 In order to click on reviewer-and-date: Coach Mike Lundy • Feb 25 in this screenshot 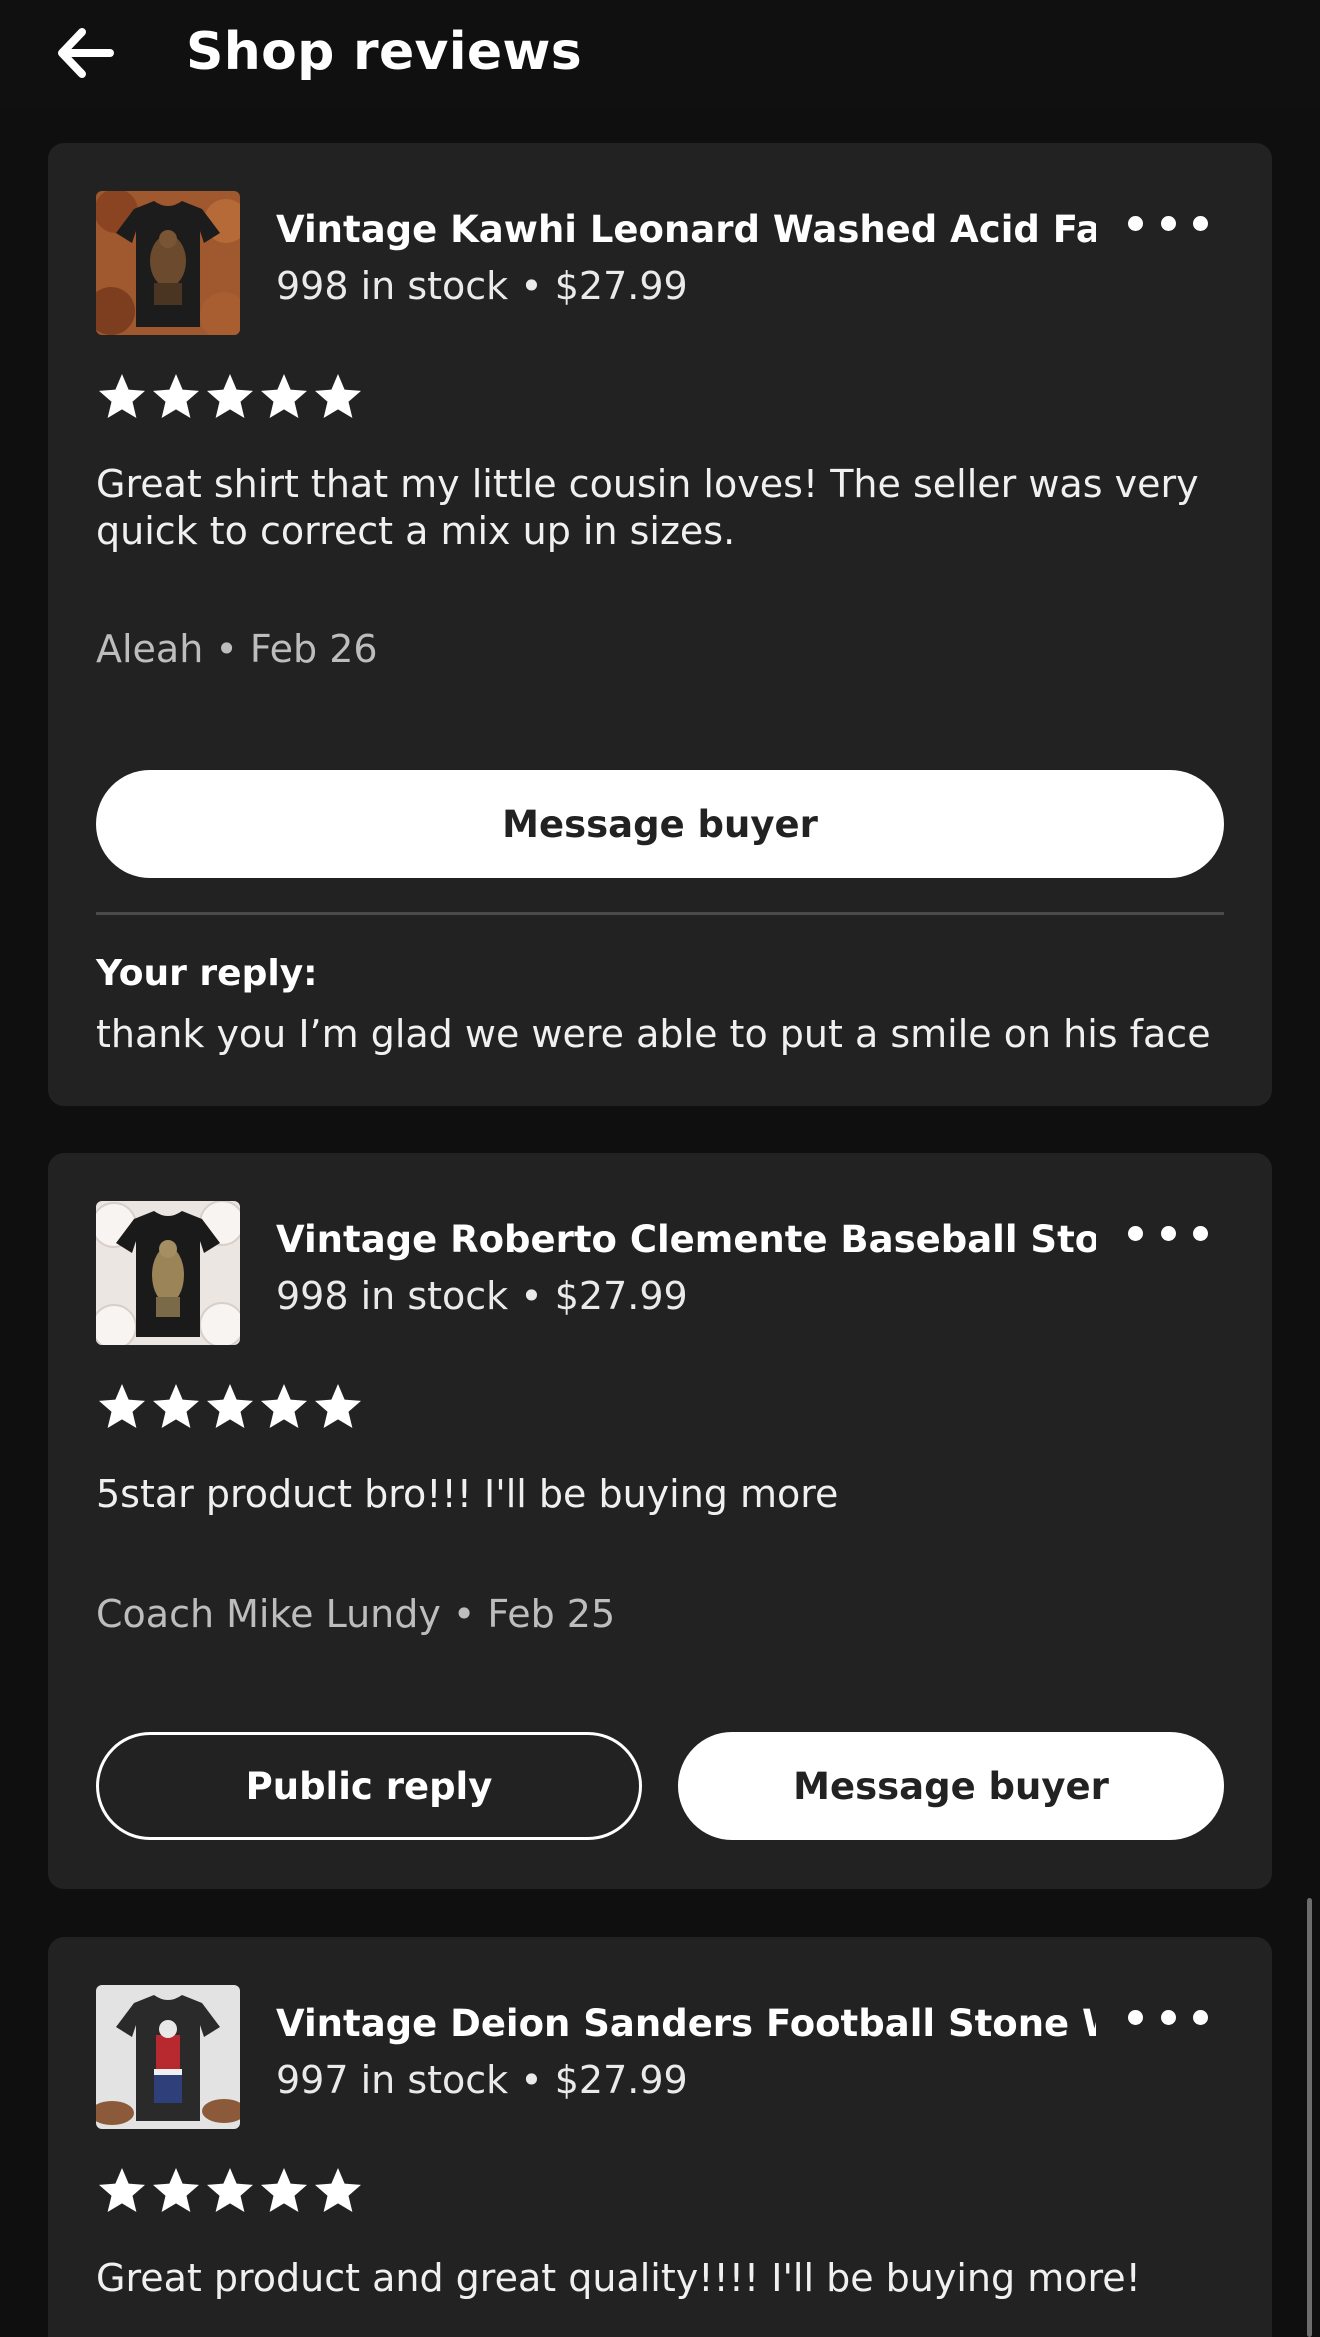, I will do `click(356, 1614)`.